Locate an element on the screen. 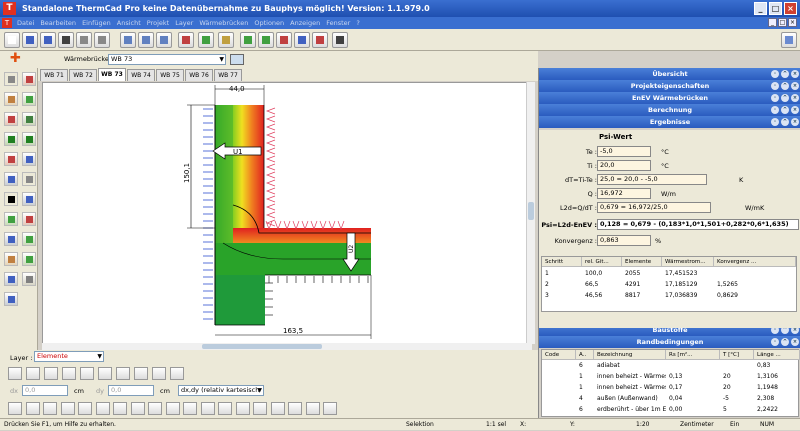 The image size is (800, 431). arrow-icon is located at coordinates (11, 239).